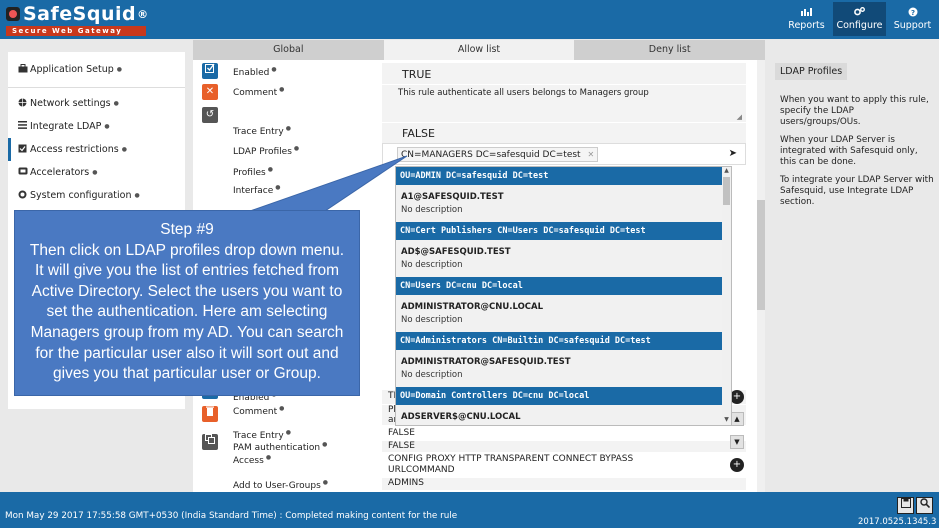 Image resolution: width=939 pixels, height=528 pixels. What do you see at coordinates (421, 470) in the screenshot?
I see `access-value-line2: URLCOMMAND` at bounding box center [421, 470].